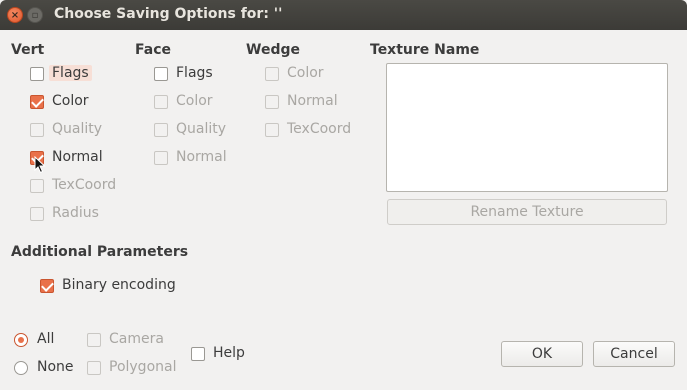  I want to click on rename-texture-button: Rename Texture, so click(527, 212).